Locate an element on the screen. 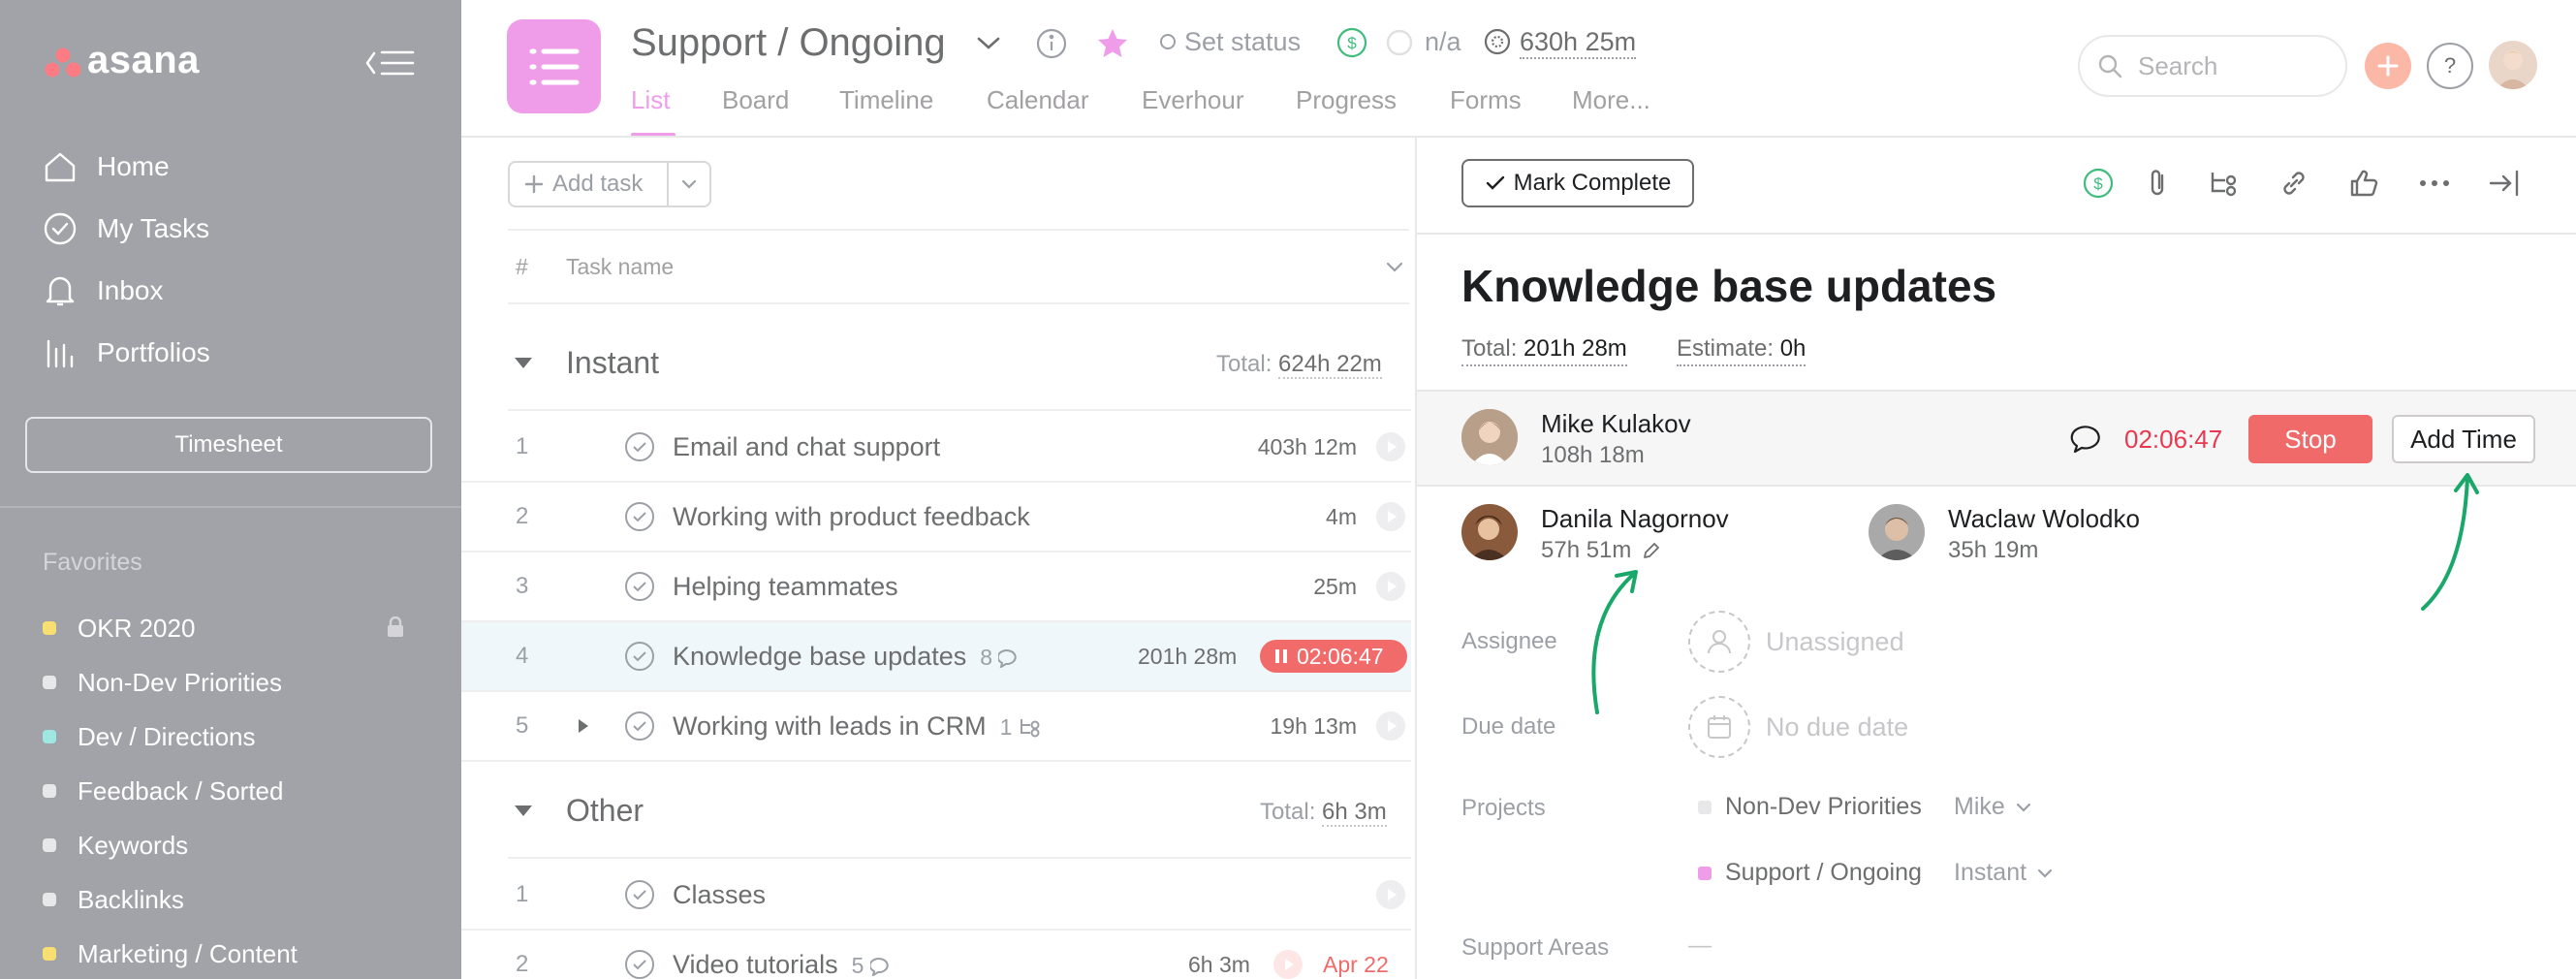  task-row: 2 Working with product feedback 4m is located at coordinates (936, 518).